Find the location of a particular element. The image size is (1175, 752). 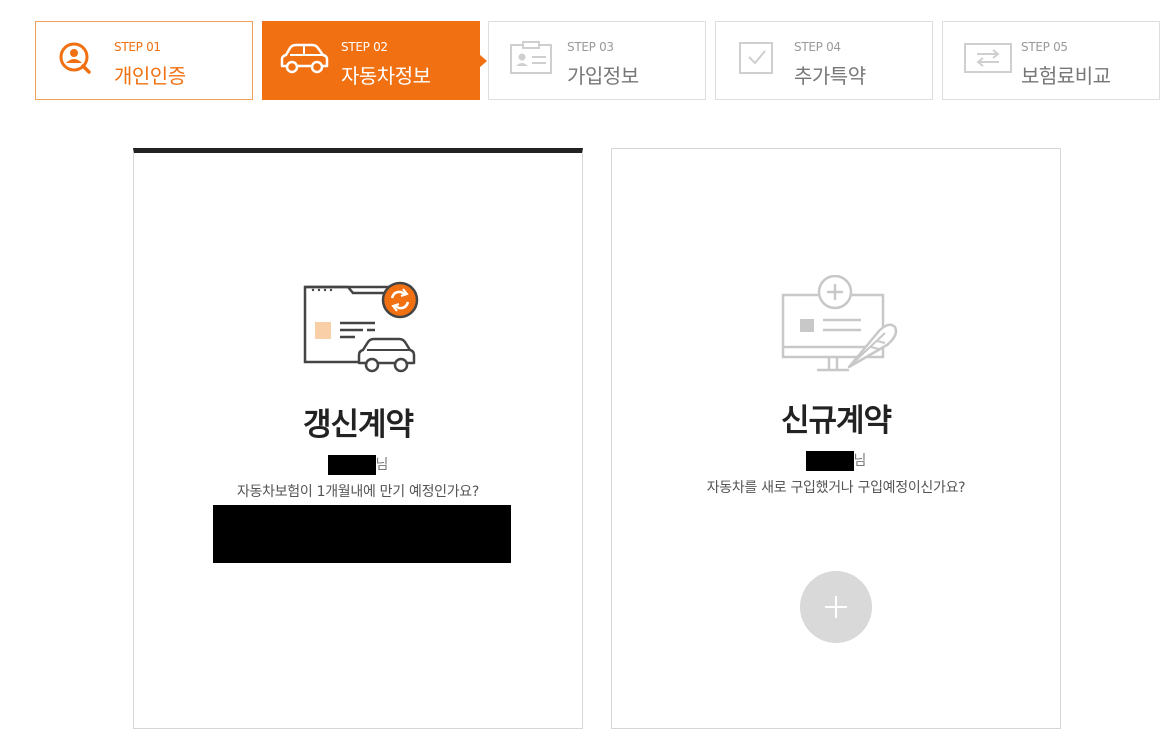

new-contract-monitor-pen-icon is located at coordinates (839, 323).